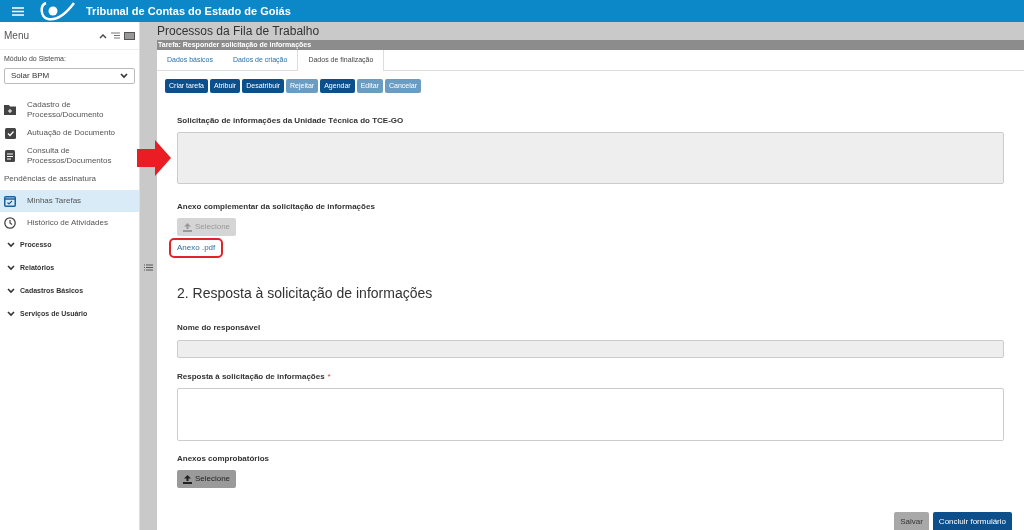 The width and height of the screenshot is (1024, 530). Describe the element at coordinates (103, 35) in the screenshot. I see `chevron-up-icon` at that location.